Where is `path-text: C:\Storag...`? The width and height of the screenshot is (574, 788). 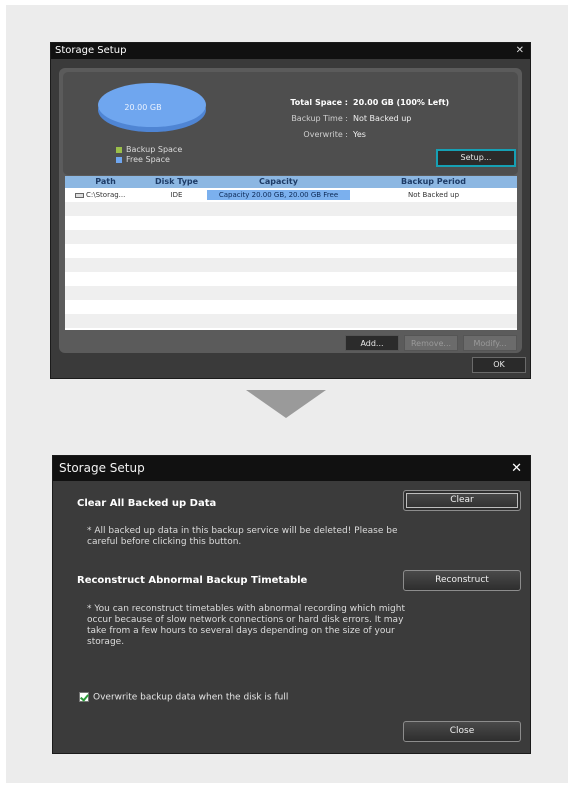 path-text: C:\Storag... is located at coordinates (106, 195).